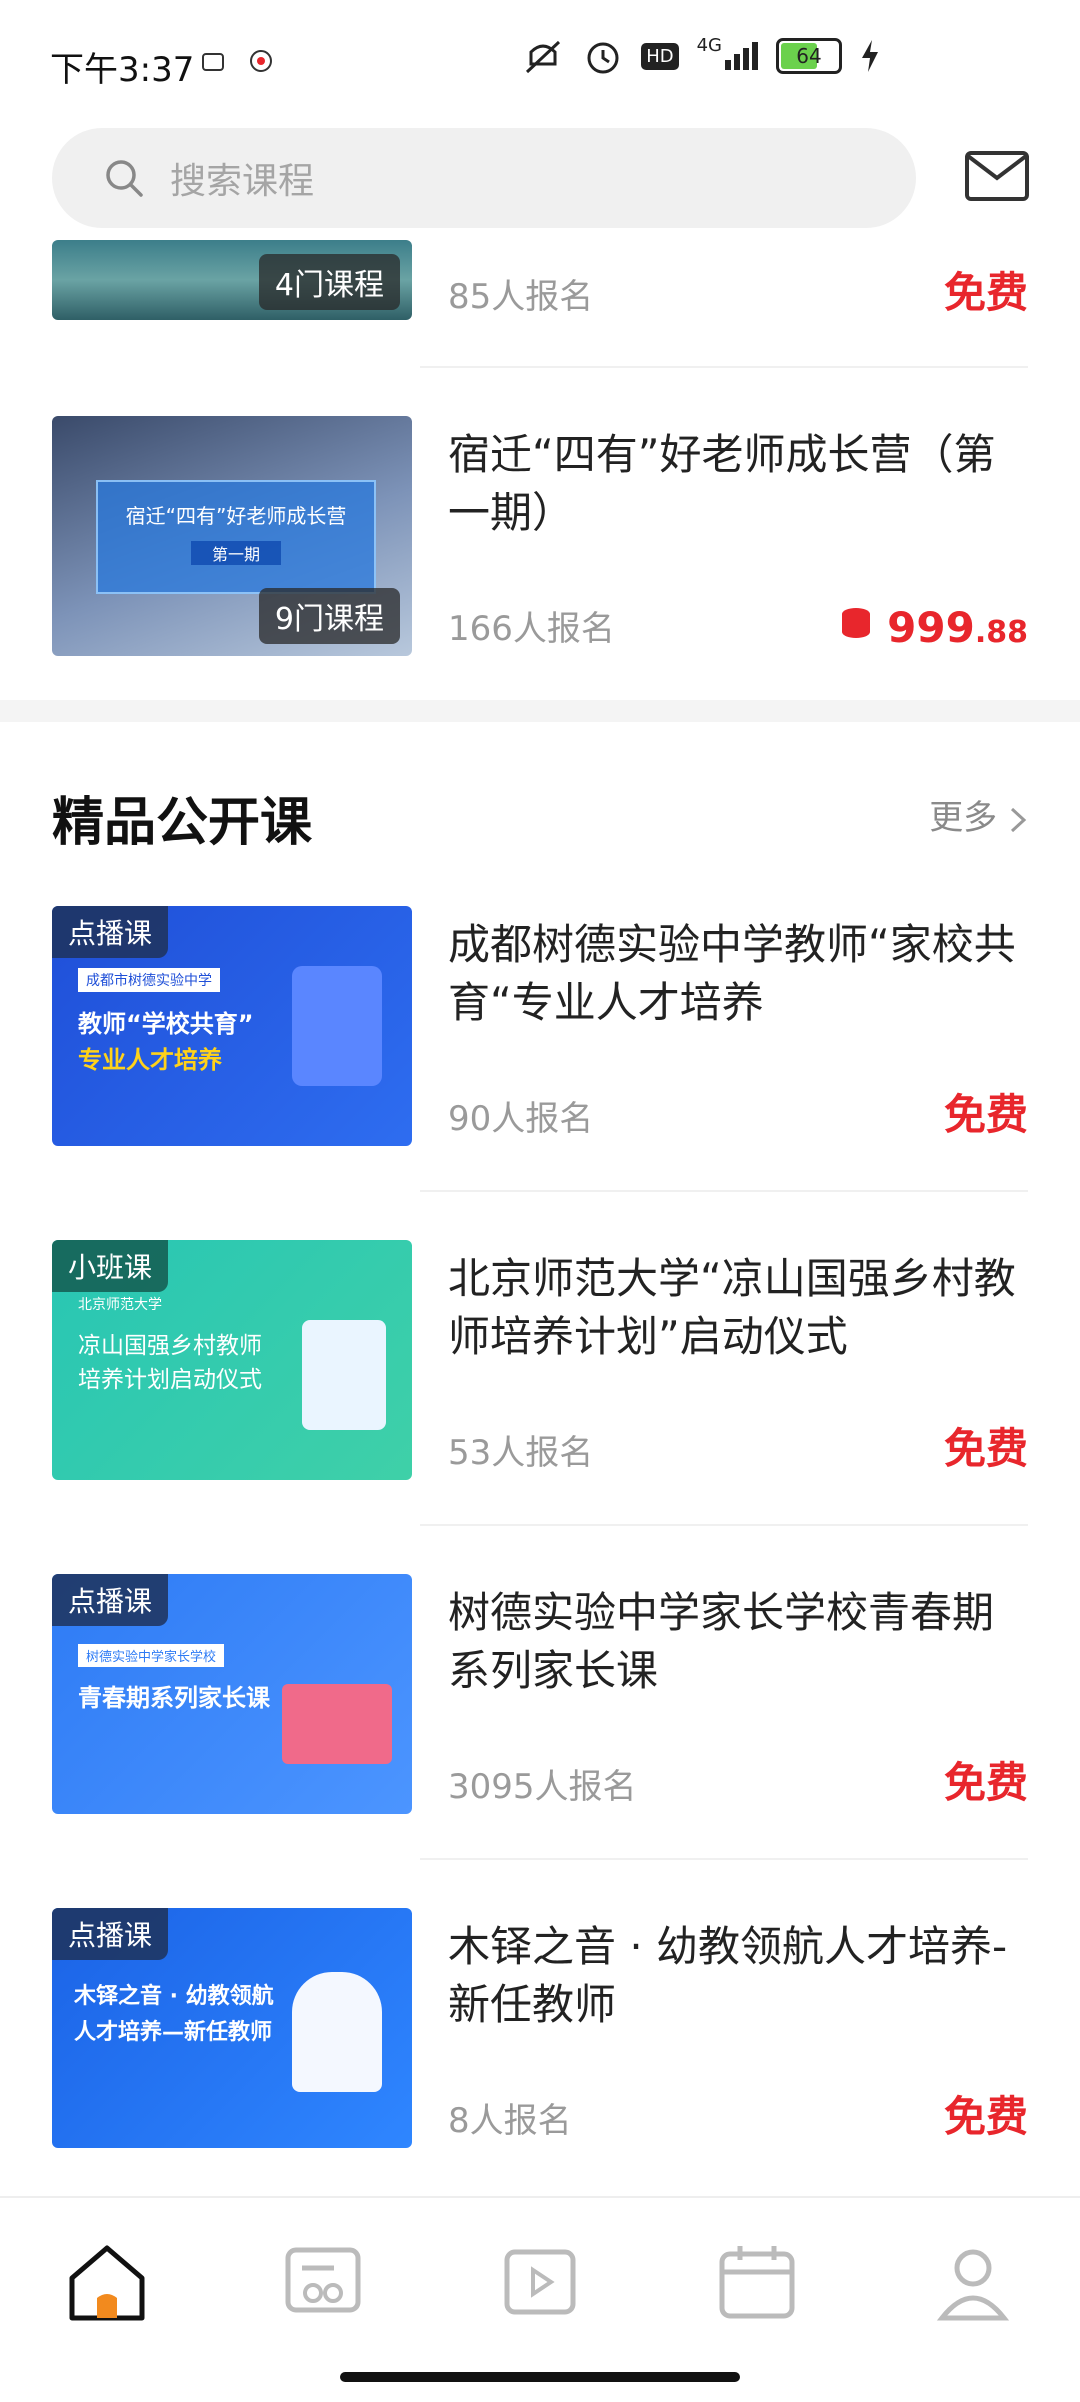 Image resolution: width=1080 pixels, height=2402 pixels. I want to click on status-icons: HD 4G 64, so click(700, 55).